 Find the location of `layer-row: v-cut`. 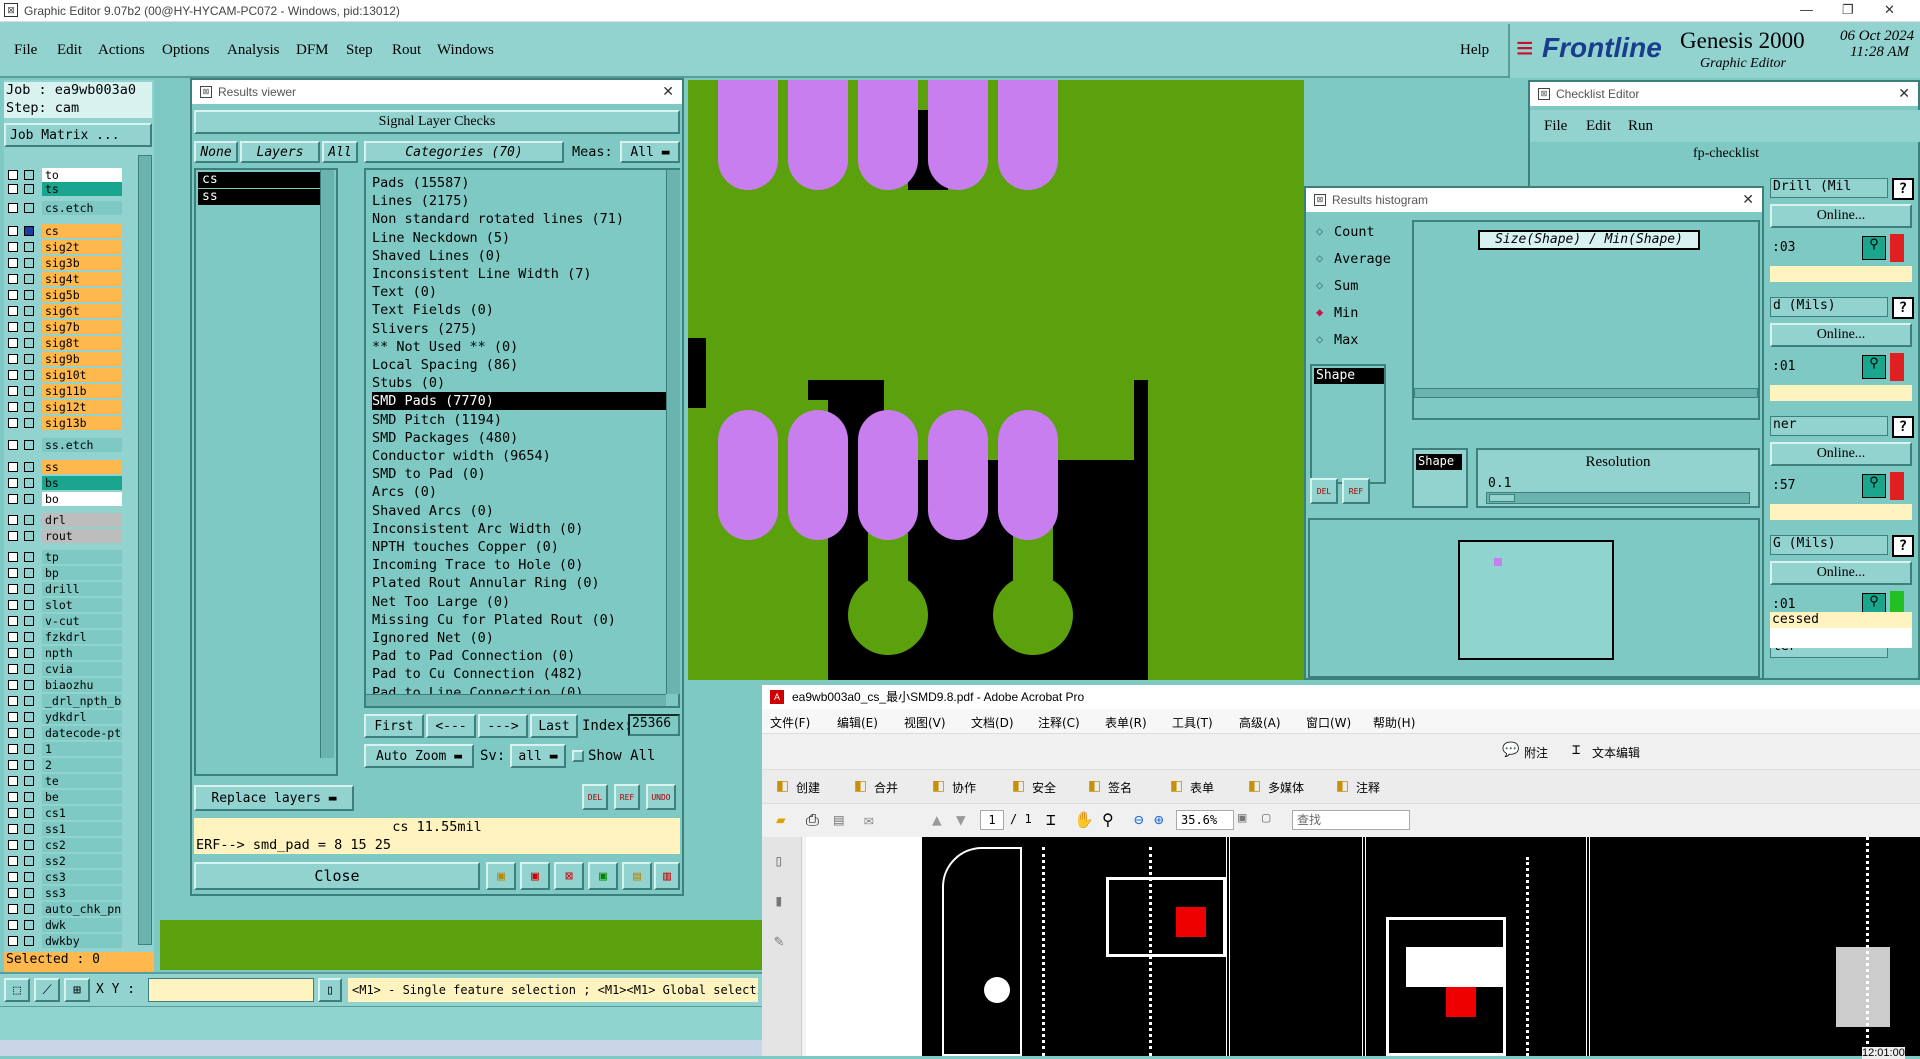

layer-row: v-cut is located at coordinates (65, 621).